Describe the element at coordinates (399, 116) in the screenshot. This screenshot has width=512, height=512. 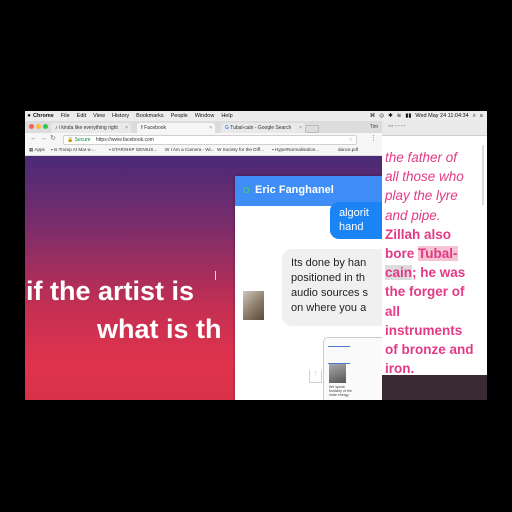
I see `wifi-icon: ≋` at that location.